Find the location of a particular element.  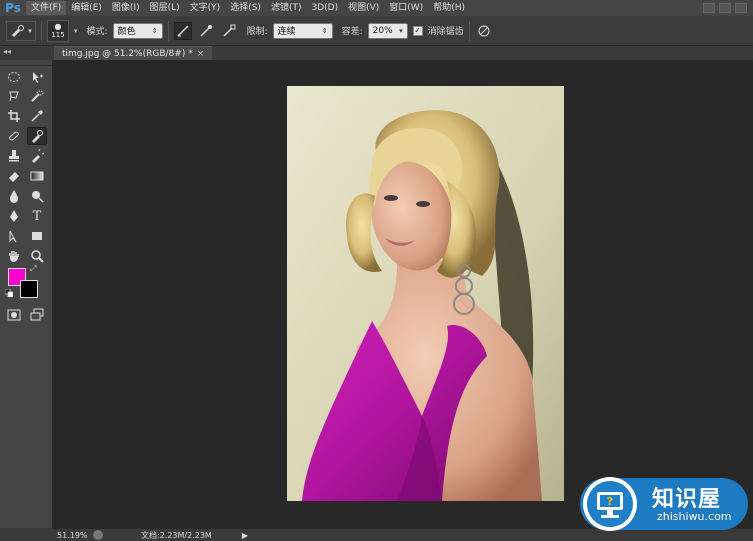

eyedropper-tool-icon is located at coordinates (37, 116).